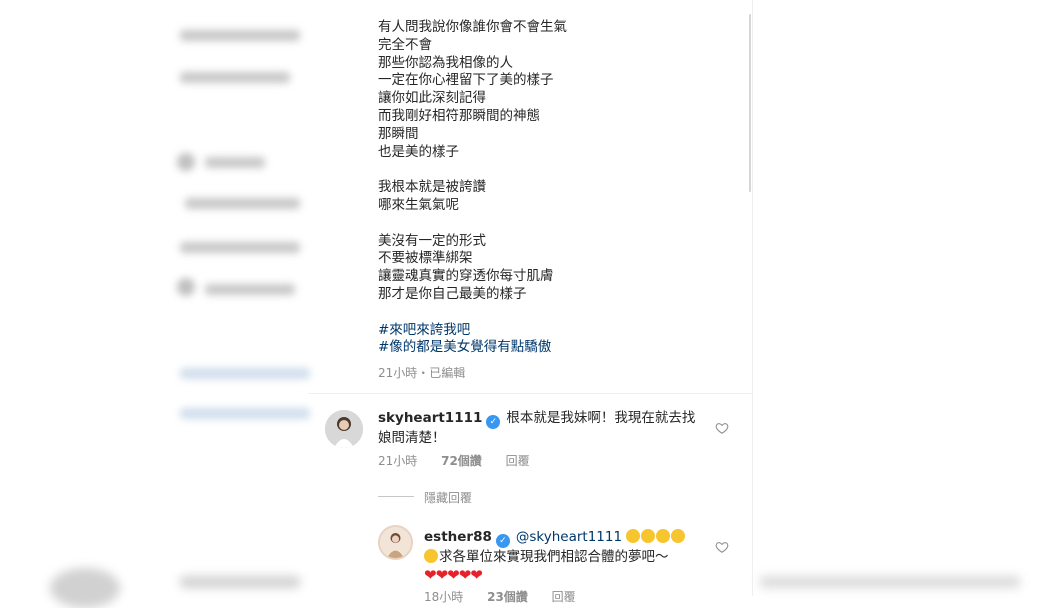 The image size is (1060, 608). I want to click on caption-line: 一定在你心裡留下了美的樣子, so click(466, 80).